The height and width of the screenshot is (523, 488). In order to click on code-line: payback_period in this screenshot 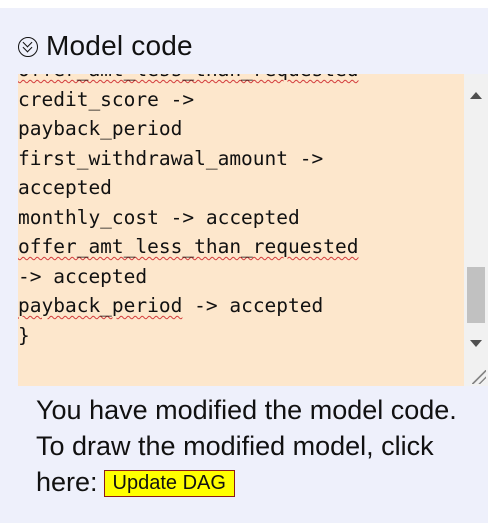, I will do `click(188, 129)`.